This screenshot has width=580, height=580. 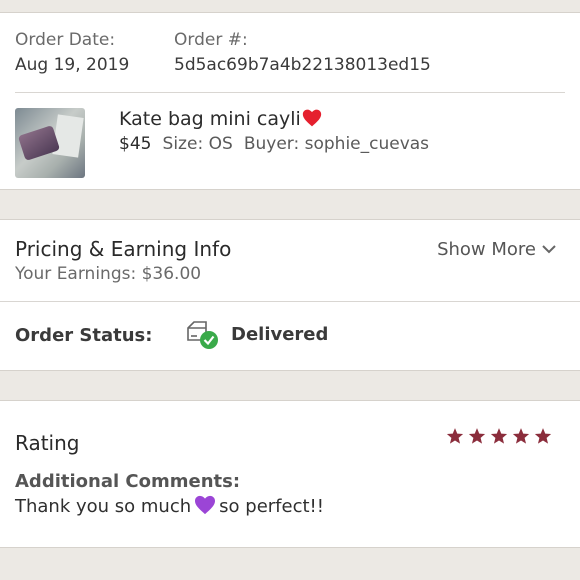 I want to click on comments-label: Additional Comments:, so click(x=128, y=481).